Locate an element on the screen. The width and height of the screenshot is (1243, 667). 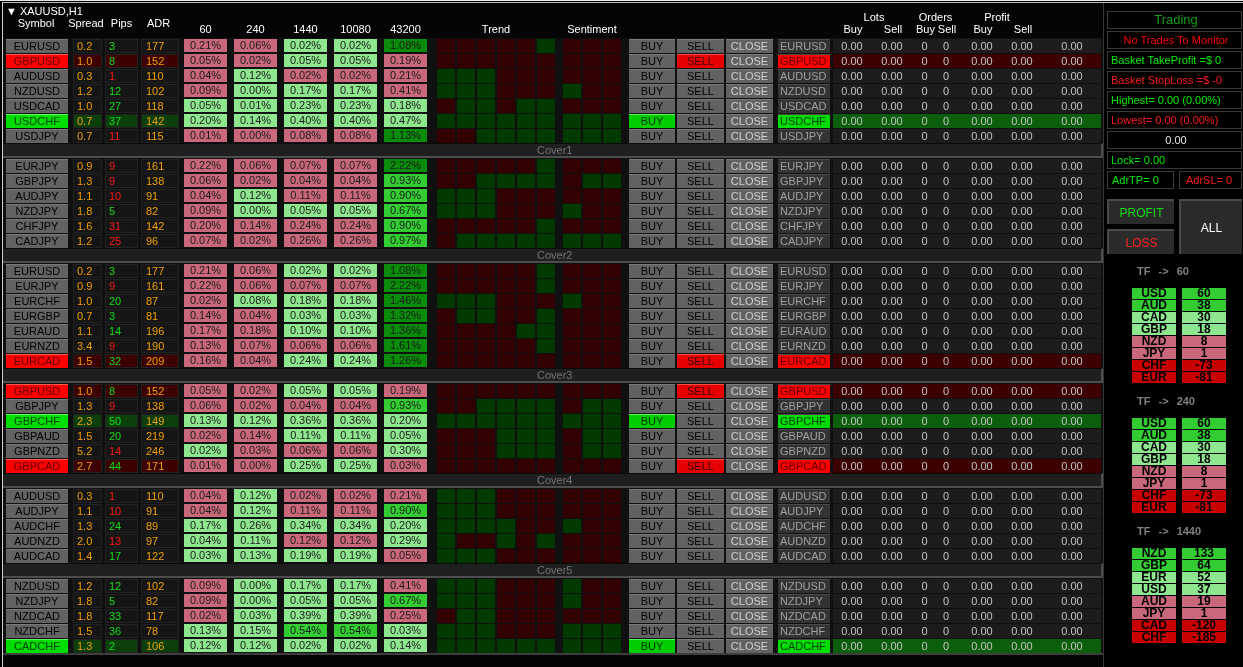
symbol-button: AUDCAD is located at coordinates (37, 555).